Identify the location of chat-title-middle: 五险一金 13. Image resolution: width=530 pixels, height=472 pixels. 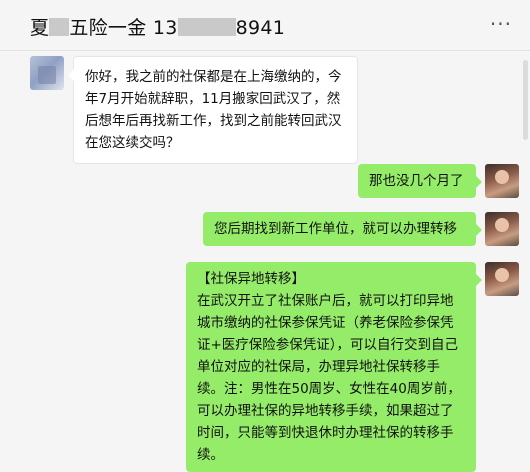
(123, 28).